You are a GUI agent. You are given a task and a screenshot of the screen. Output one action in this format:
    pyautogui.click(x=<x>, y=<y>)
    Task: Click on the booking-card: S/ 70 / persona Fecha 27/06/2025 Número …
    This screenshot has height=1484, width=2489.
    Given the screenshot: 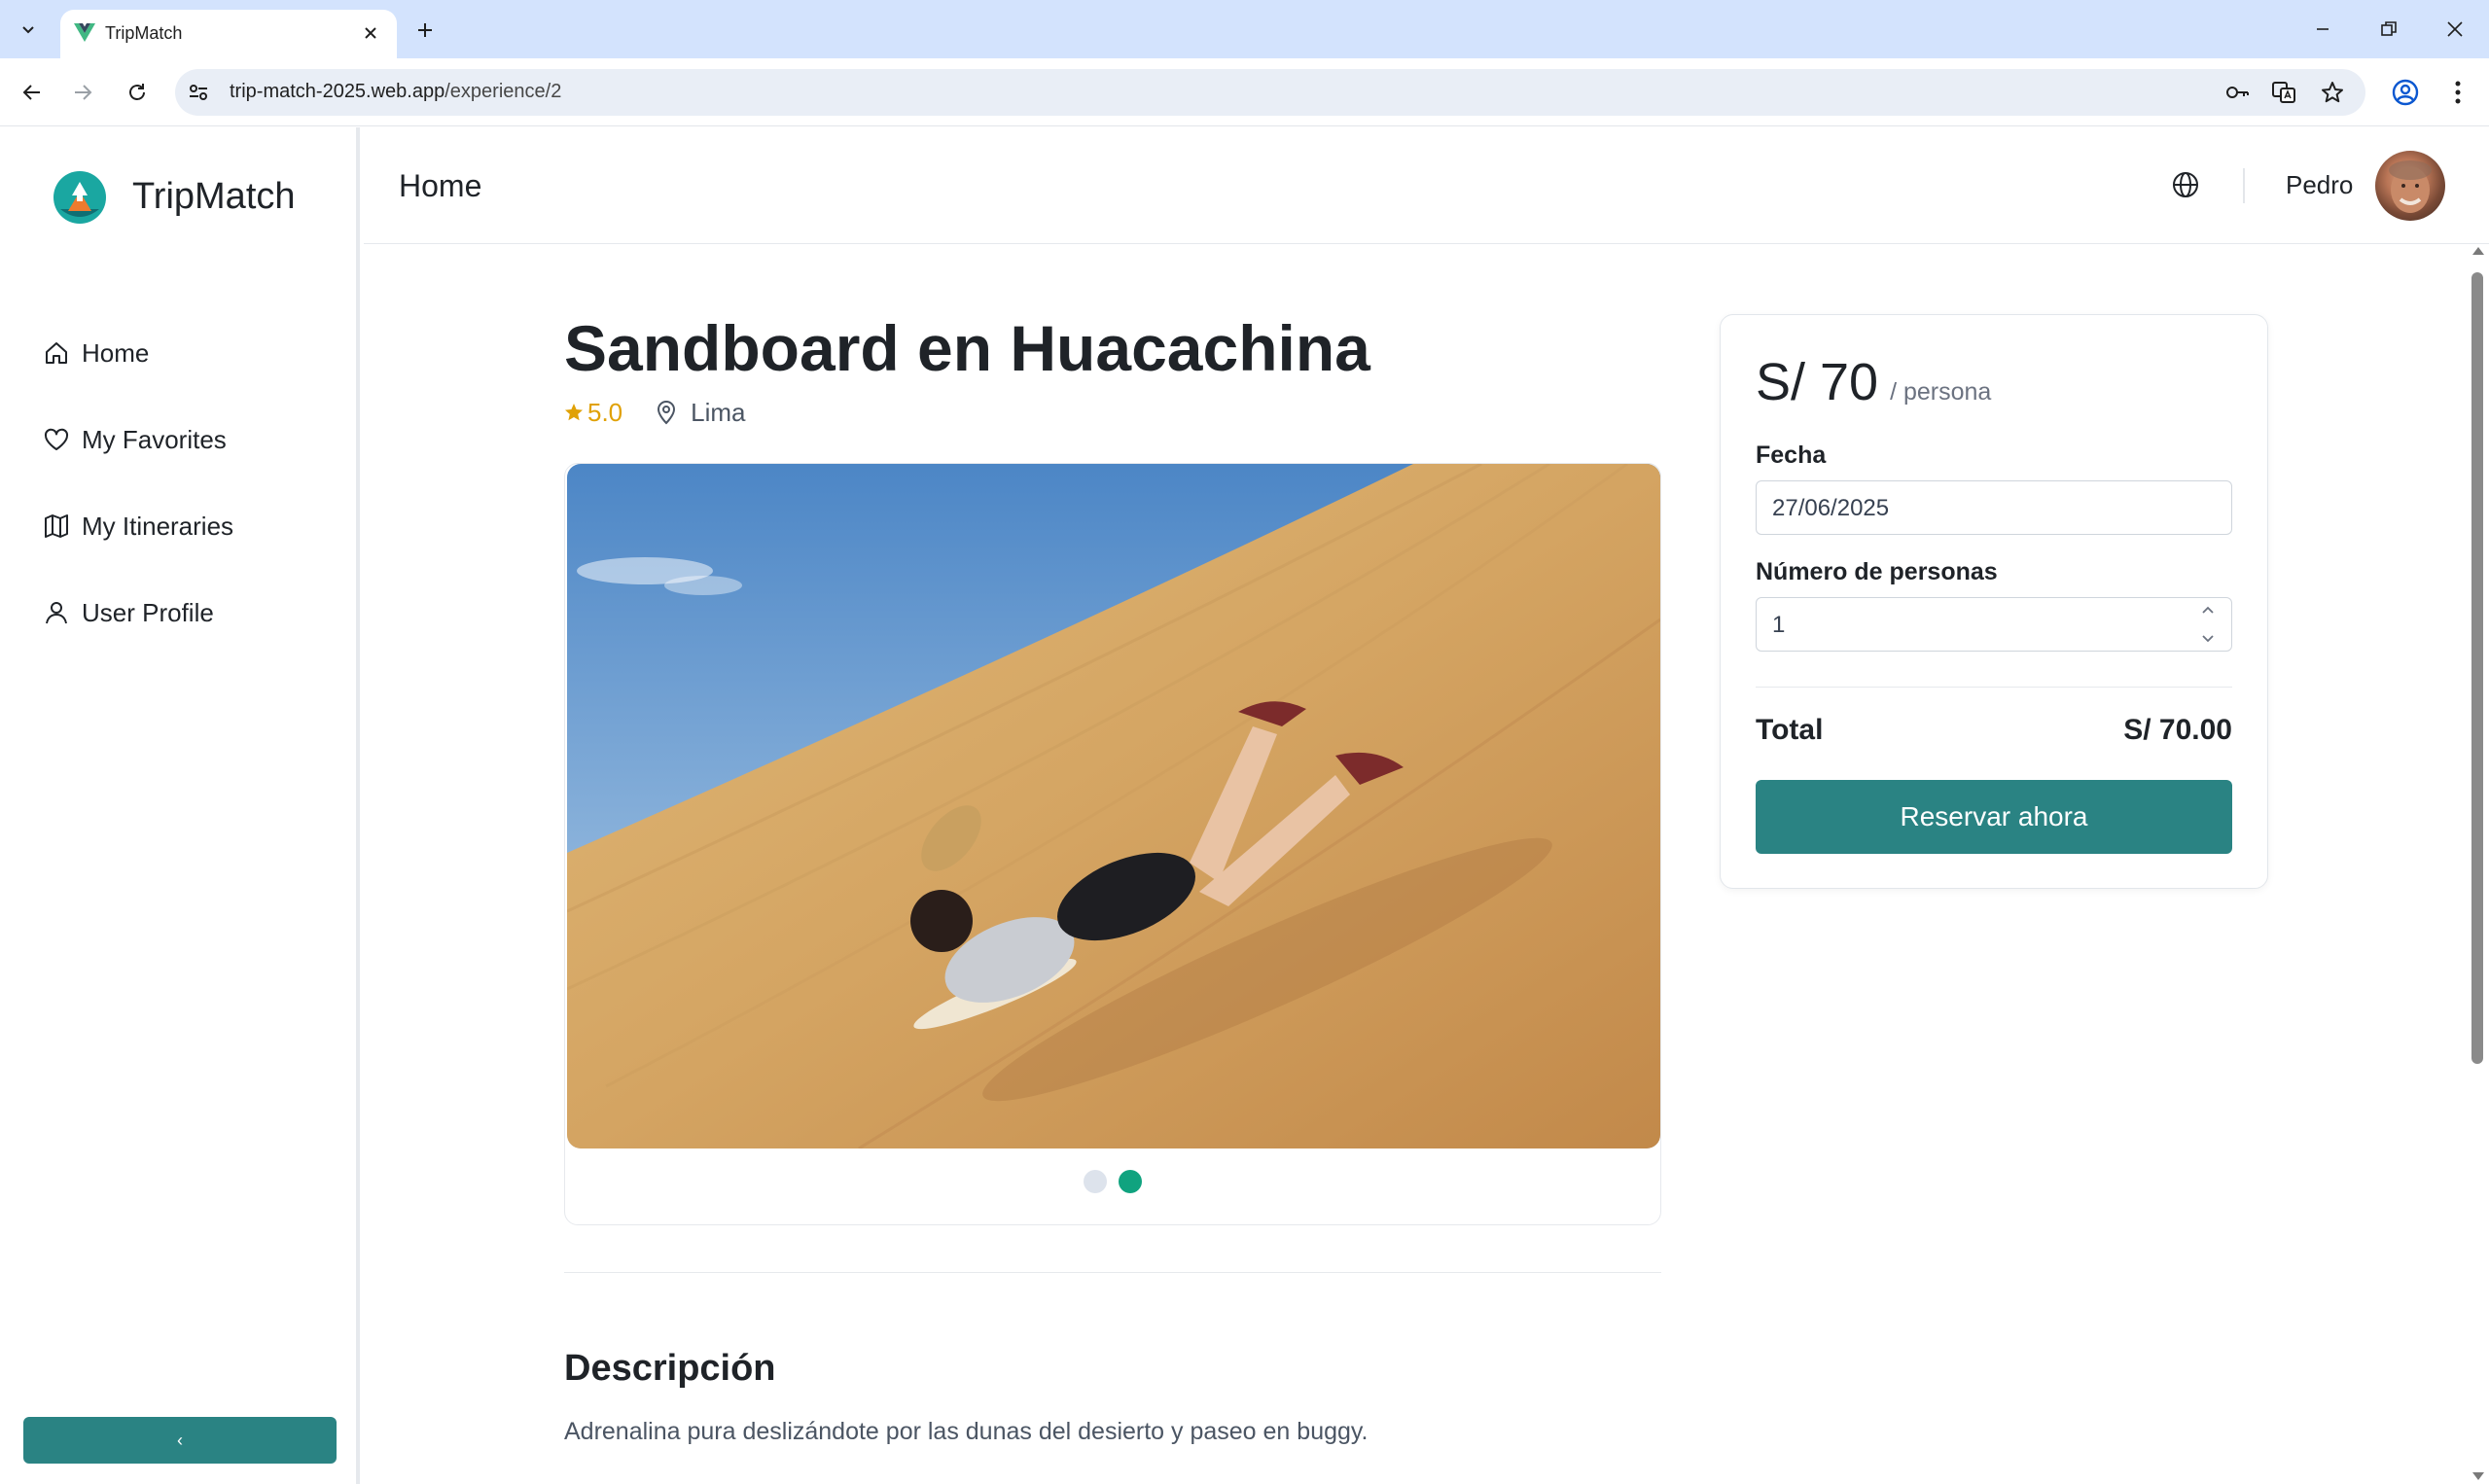 What is the action you would take?
    pyautogui.click(x=1994, y=602)
    